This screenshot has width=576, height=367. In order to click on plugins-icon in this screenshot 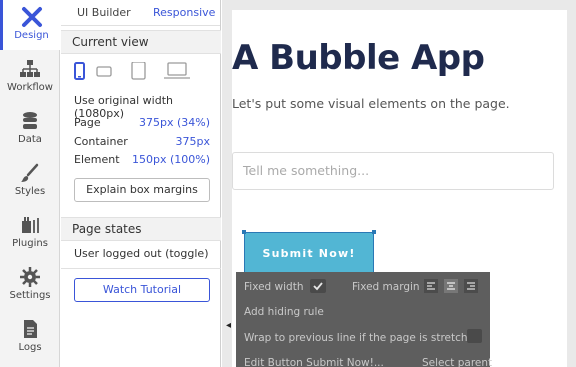, I will do `click(30, 225)`.